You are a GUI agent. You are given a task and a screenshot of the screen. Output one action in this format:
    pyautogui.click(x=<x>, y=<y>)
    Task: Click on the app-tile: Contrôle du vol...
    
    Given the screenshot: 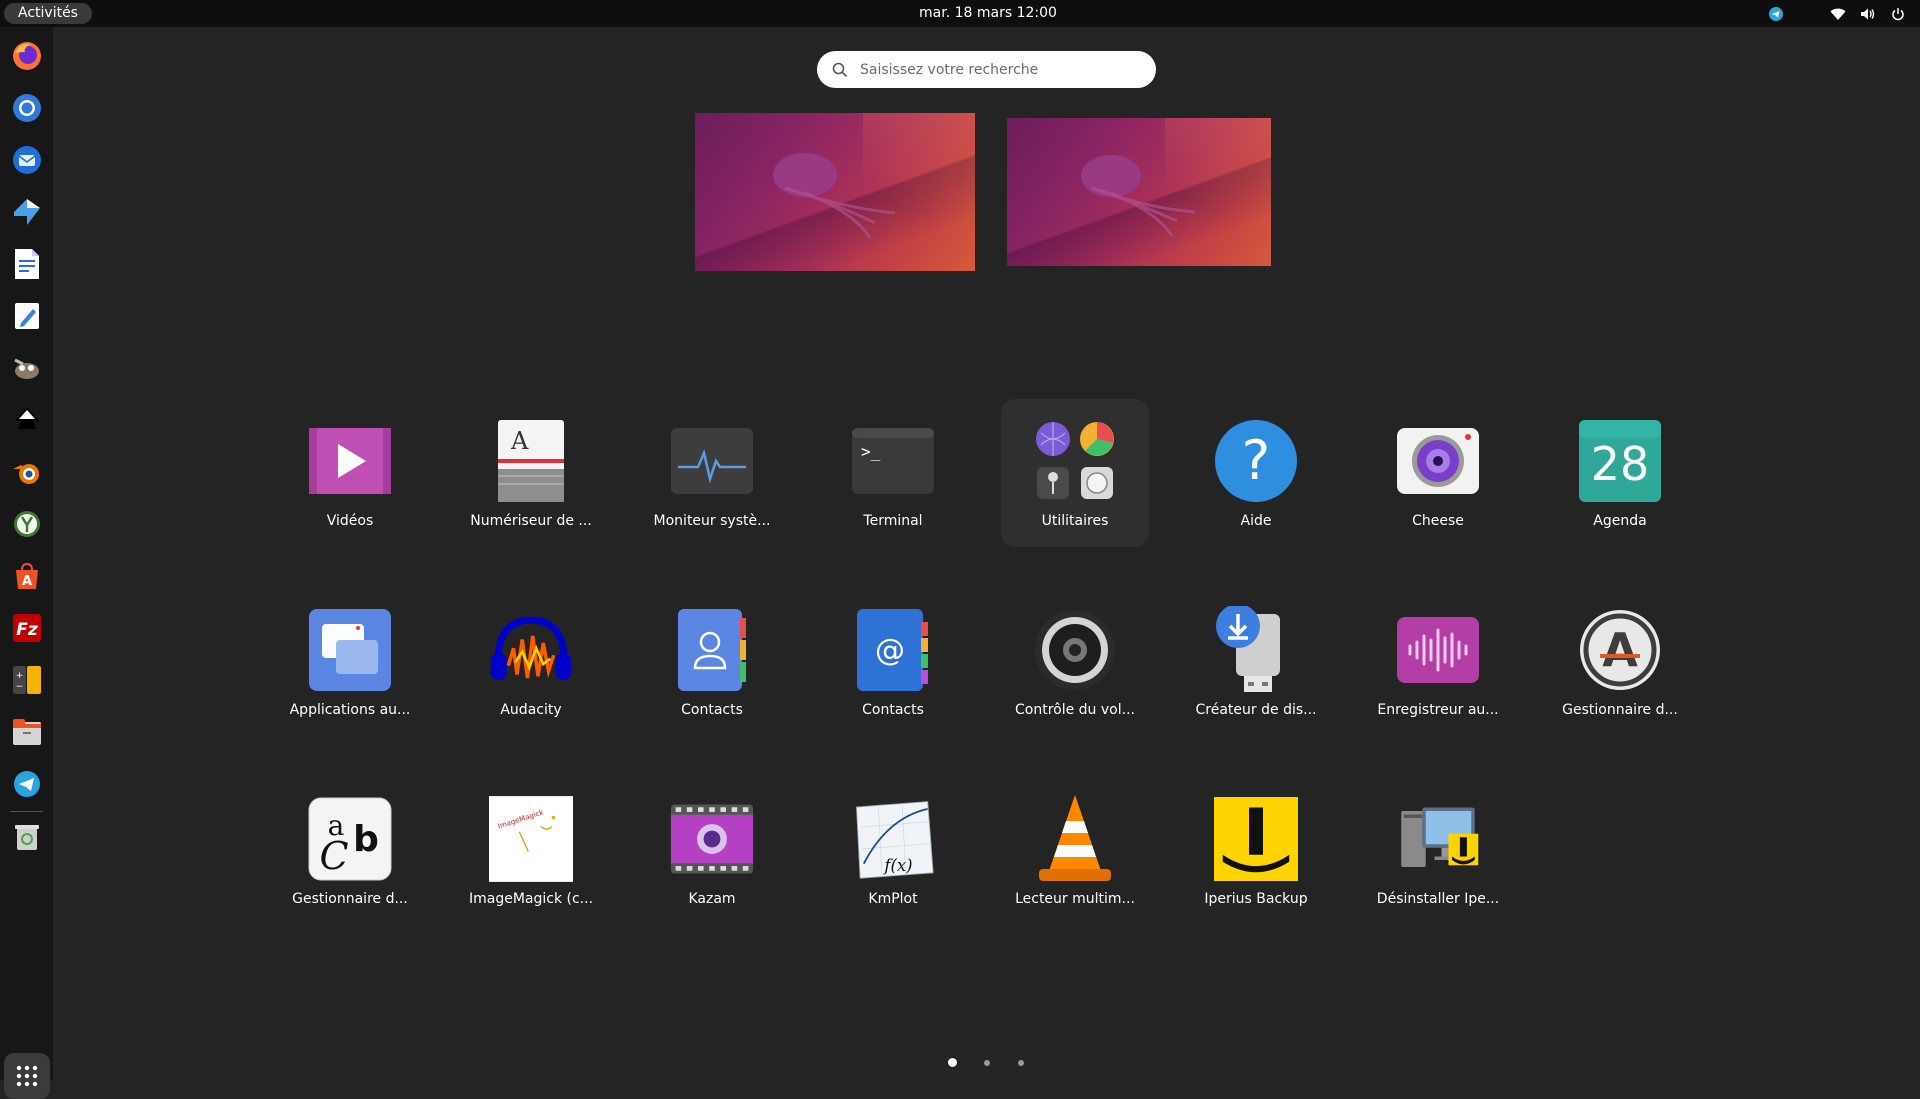 What is the action you would take?
    pyautogui.click(x=1075, y=662)
    